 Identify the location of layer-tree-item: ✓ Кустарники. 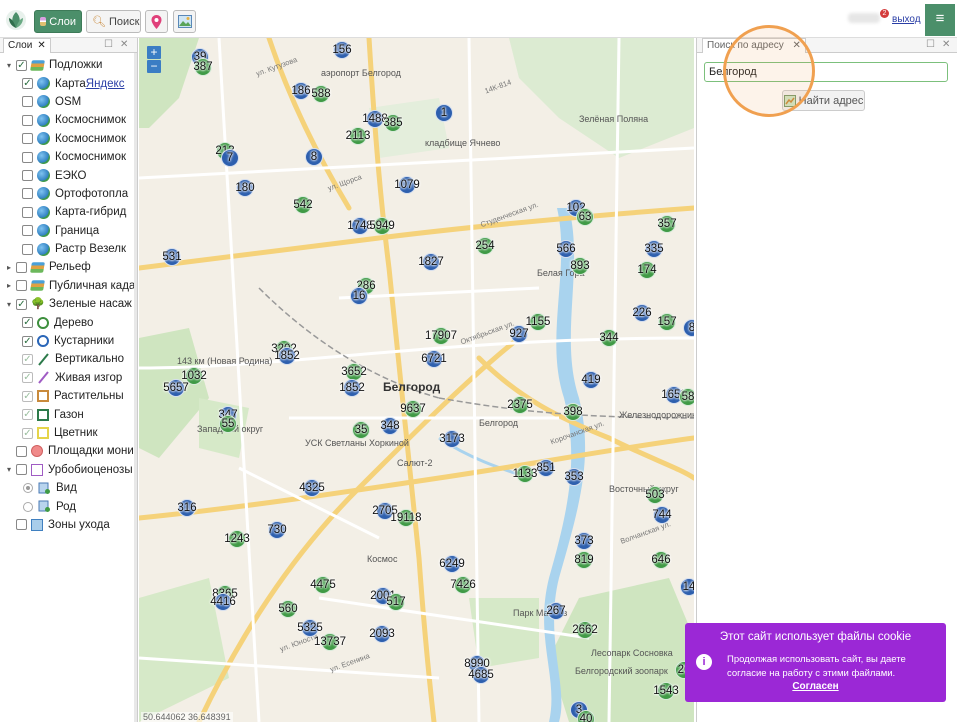
(68, 341).